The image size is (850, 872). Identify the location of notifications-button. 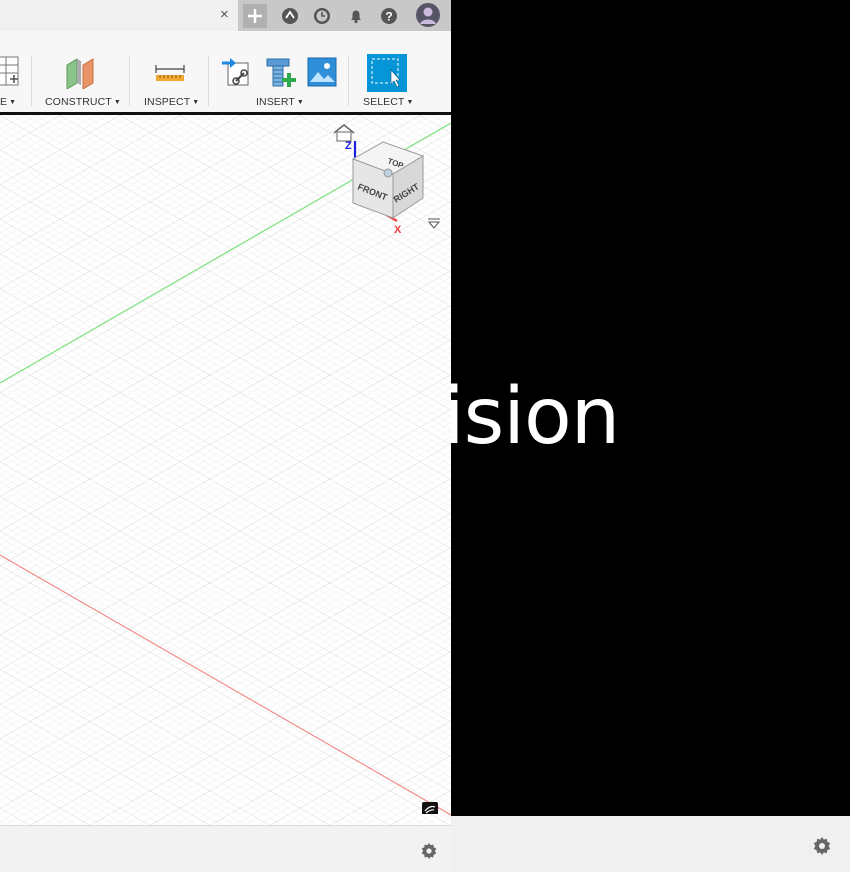
(356, 16).